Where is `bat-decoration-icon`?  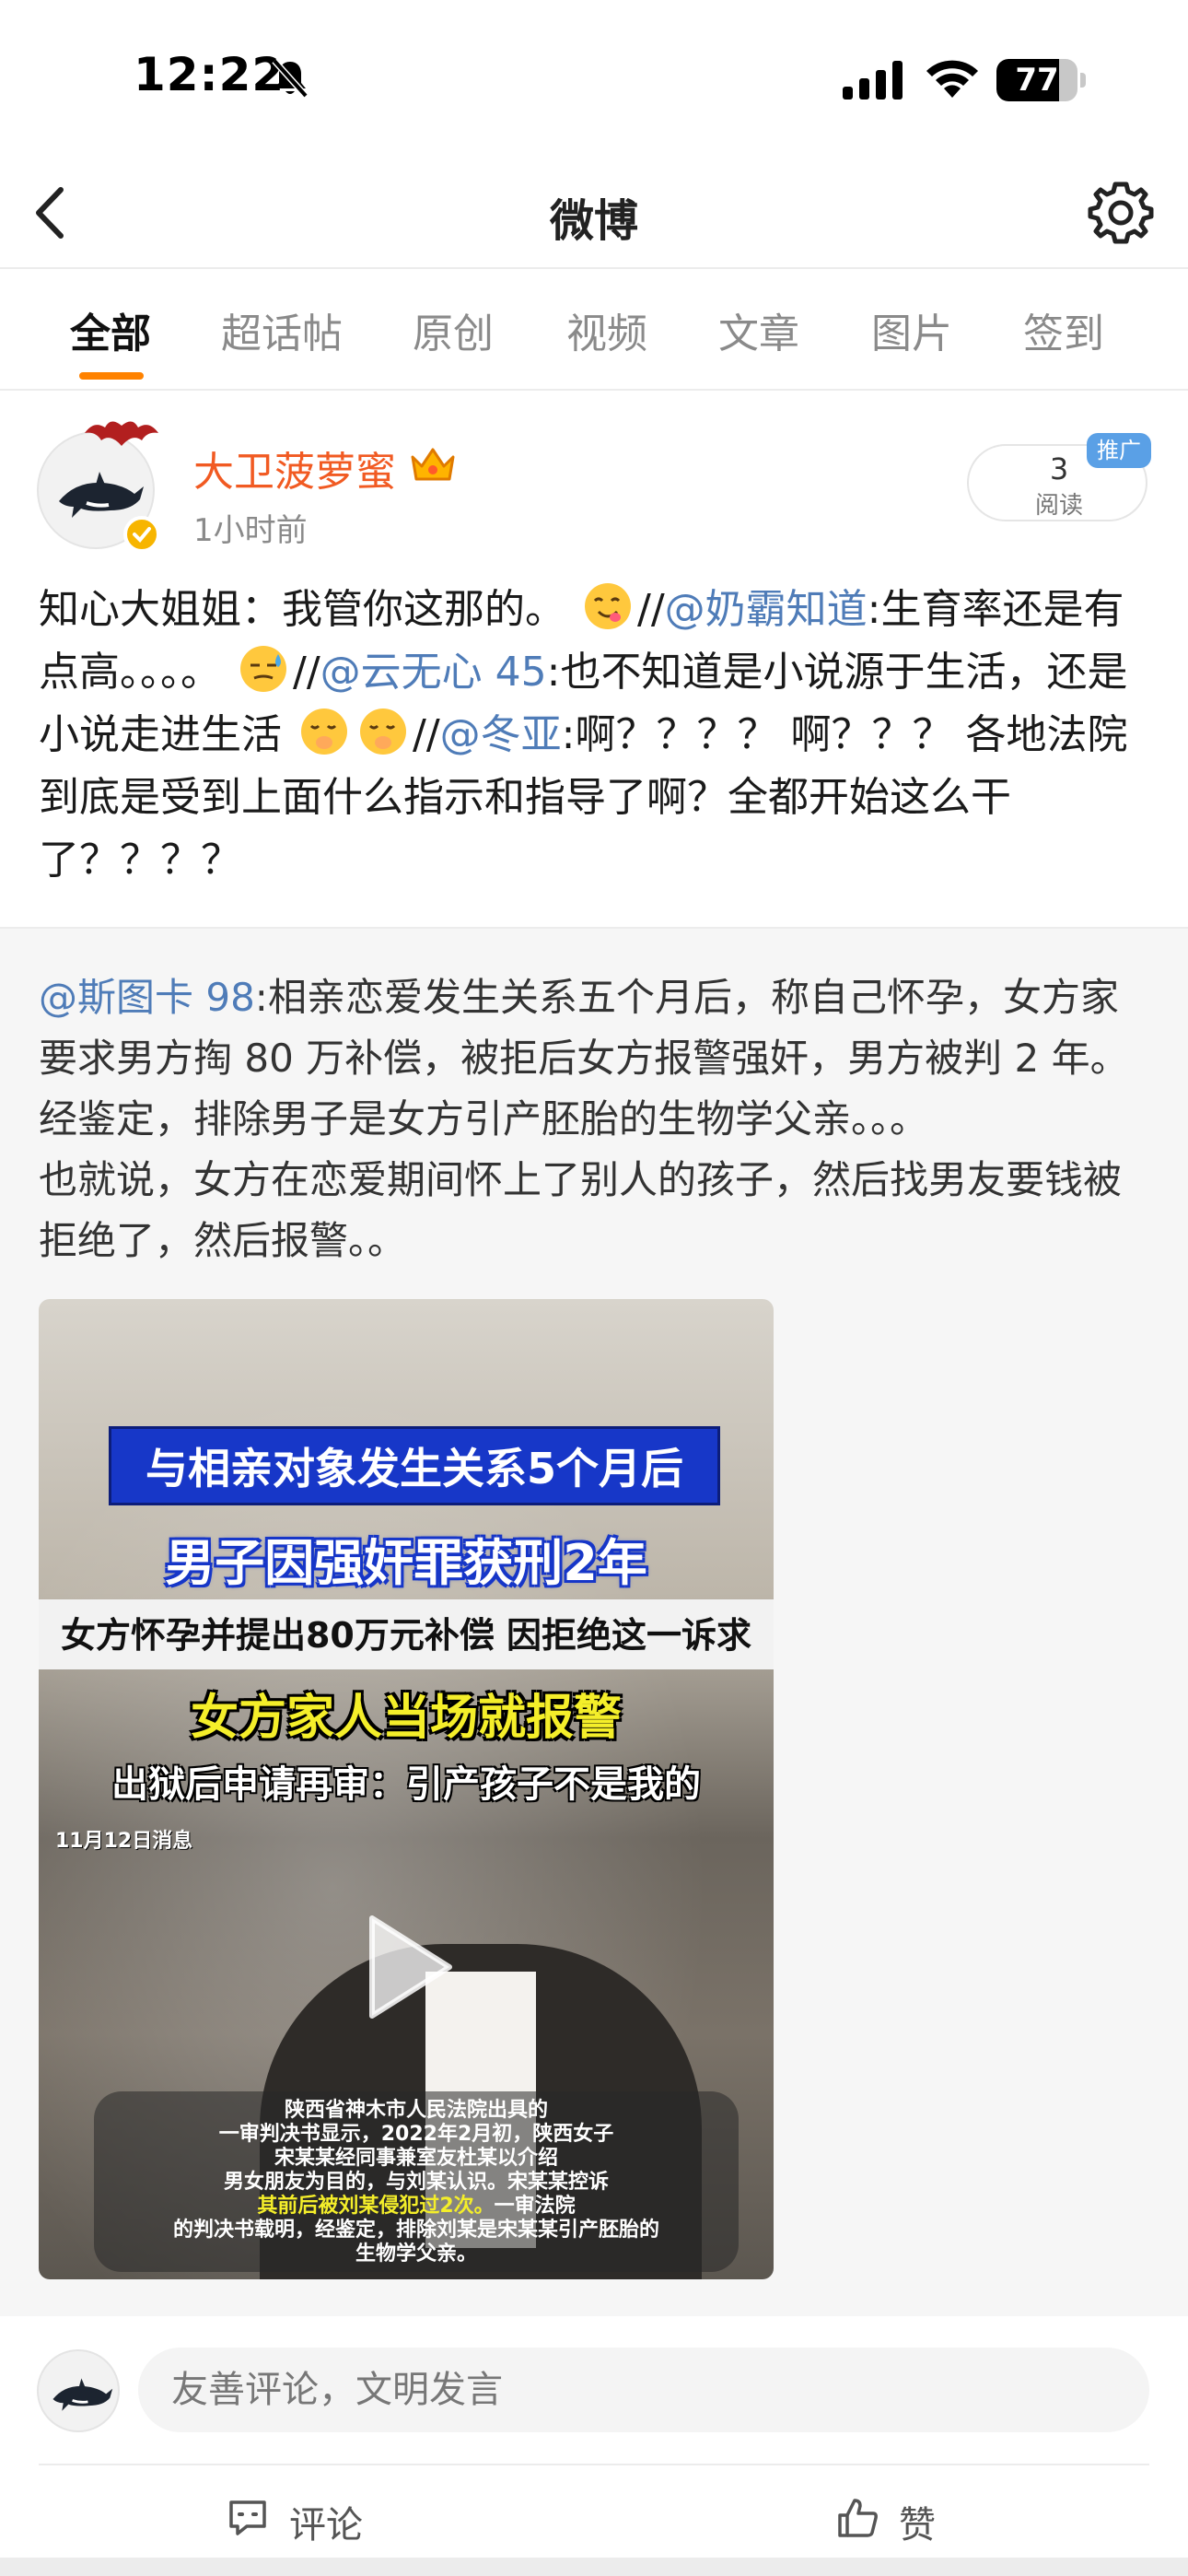 bat-decoration-icon is located at coordinates (121, 433).